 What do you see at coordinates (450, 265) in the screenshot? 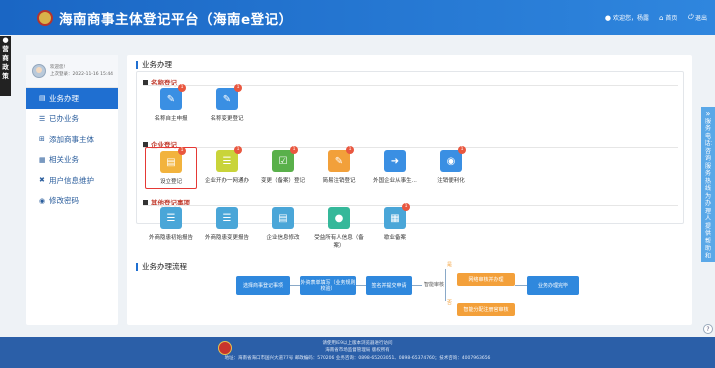
I see `flow-yes: 是` at bounding box center [450, 265].